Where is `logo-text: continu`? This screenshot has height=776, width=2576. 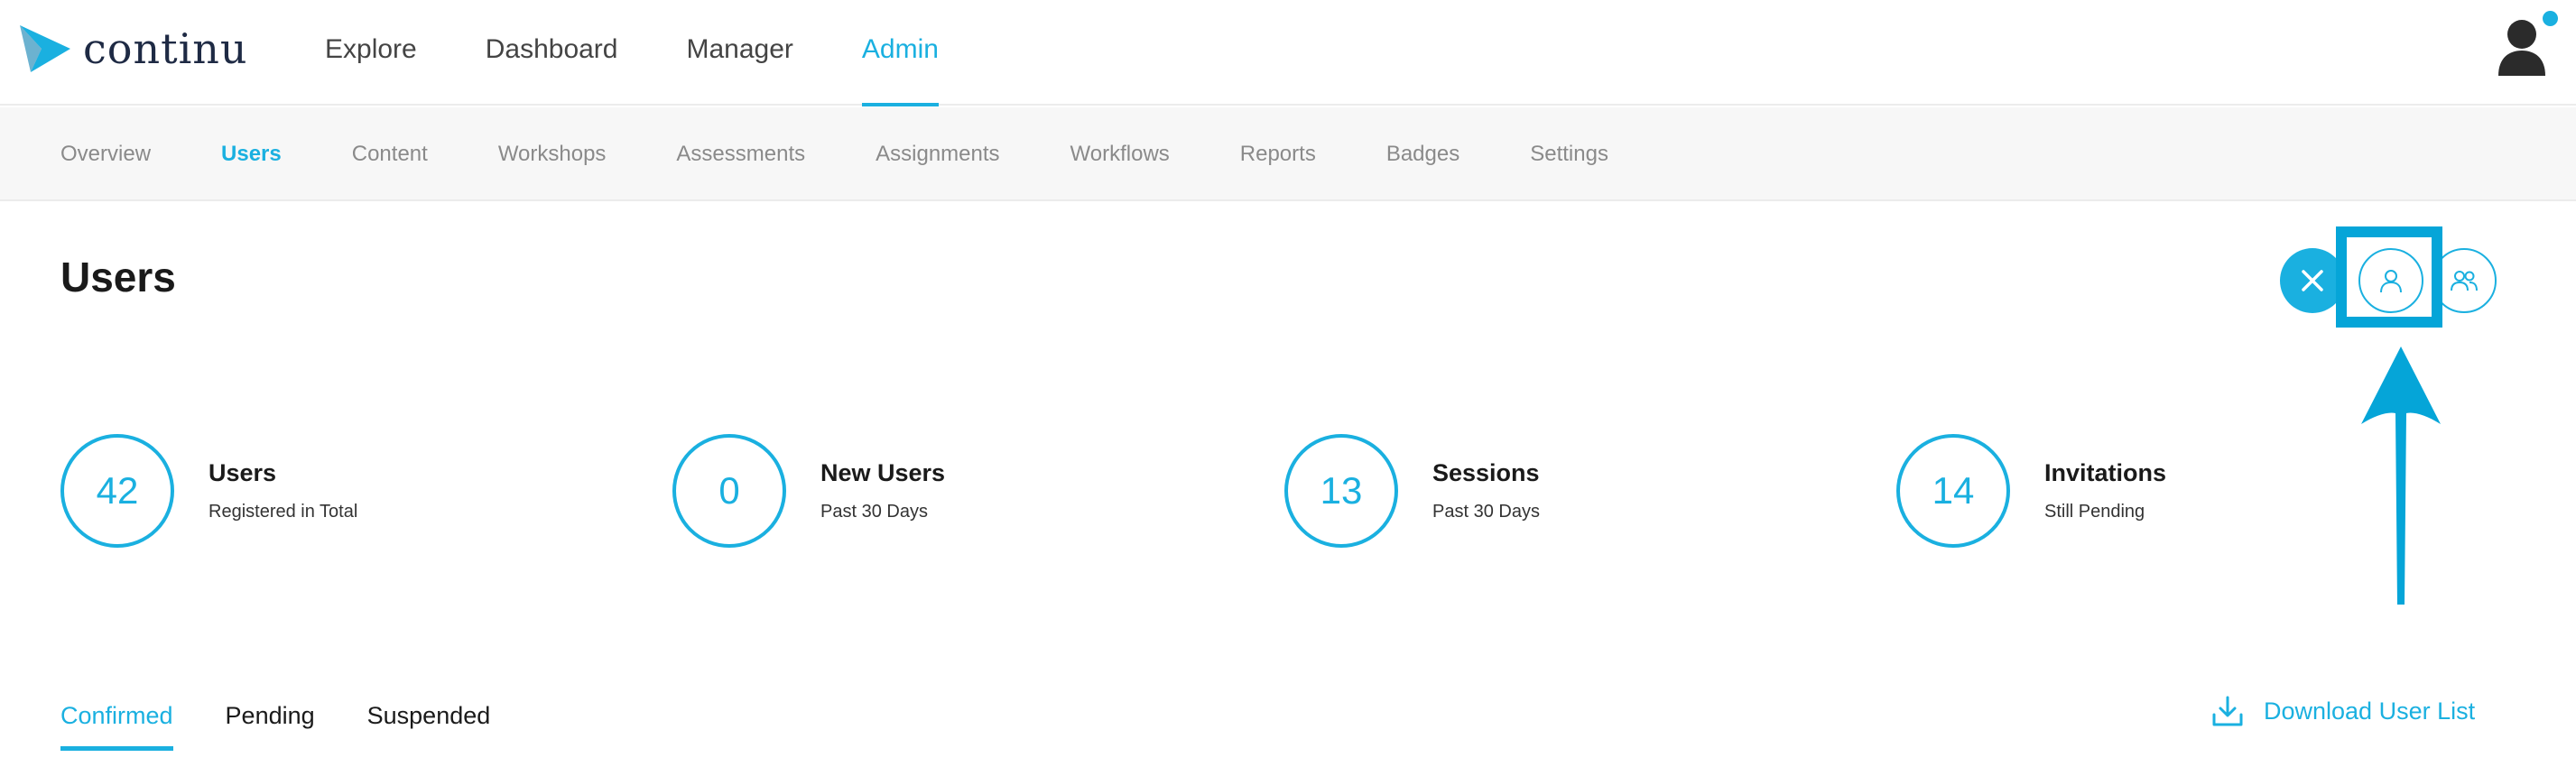
logo-text: continu is located at coordinates (165, 48).